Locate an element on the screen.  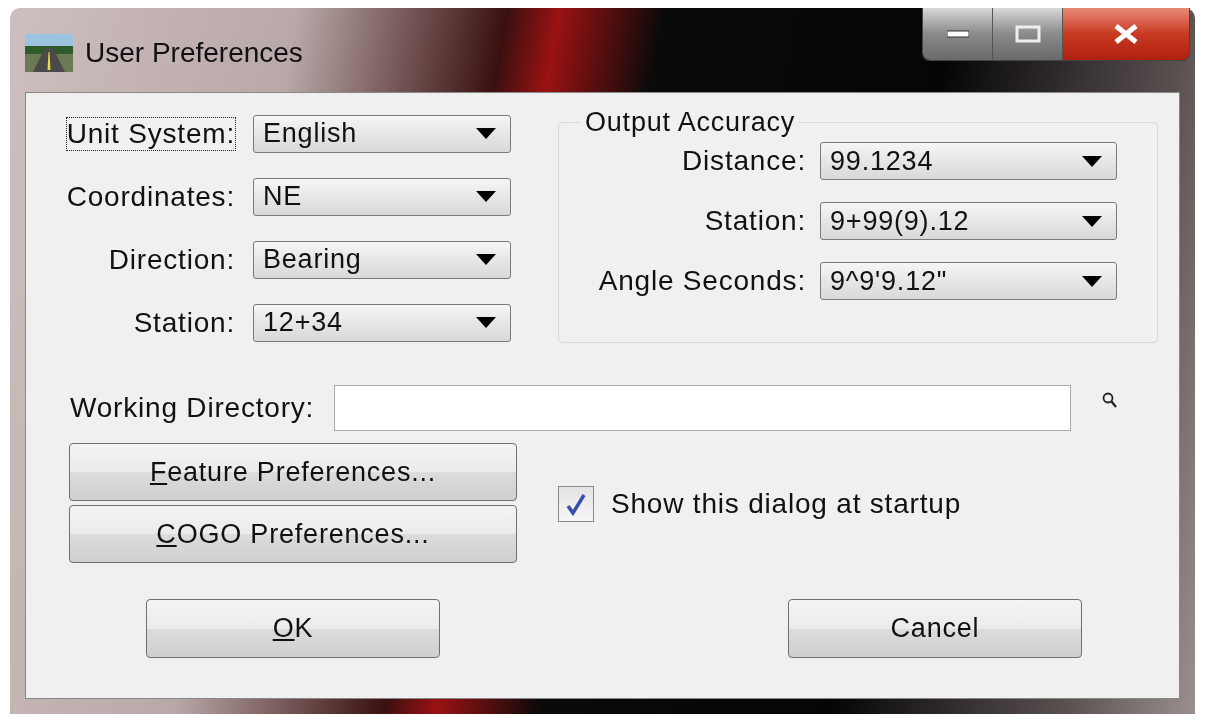
group-title: Output Accuracy is located at coordinates (690, 122).